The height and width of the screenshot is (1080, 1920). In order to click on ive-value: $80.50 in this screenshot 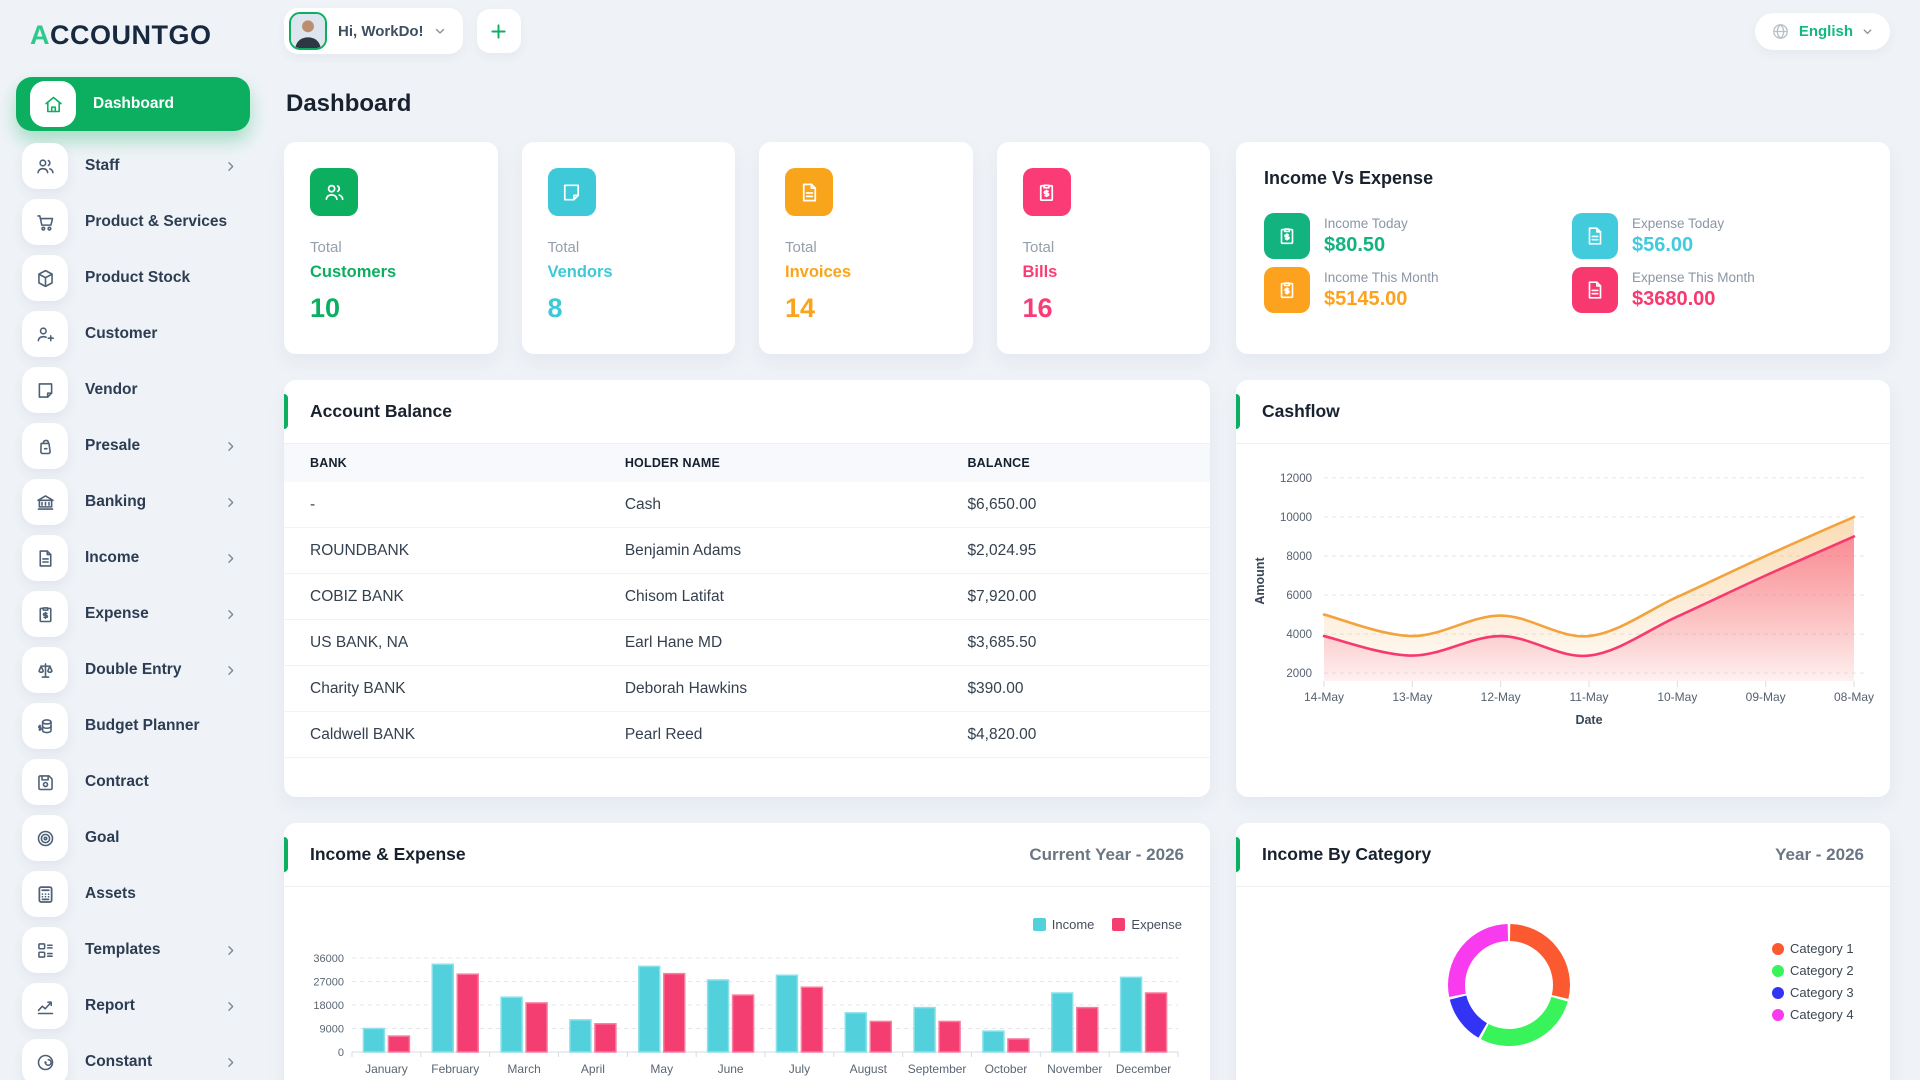, I will do `click(1355, 244)`.